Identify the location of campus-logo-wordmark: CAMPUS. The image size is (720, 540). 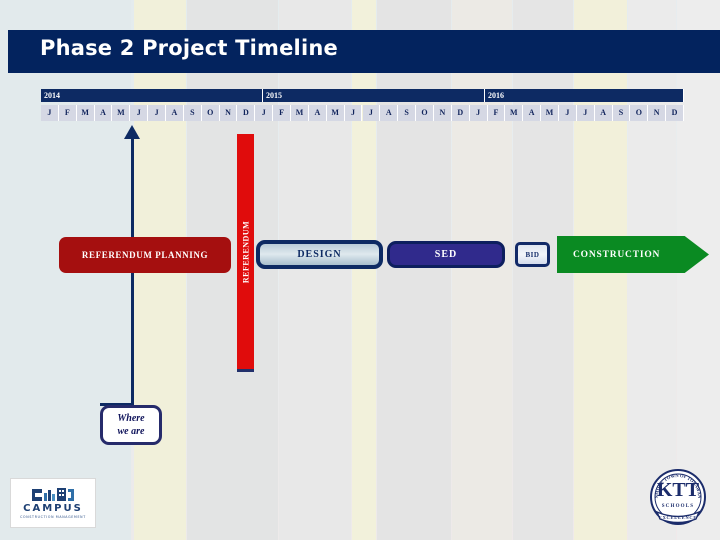
(53, 508).